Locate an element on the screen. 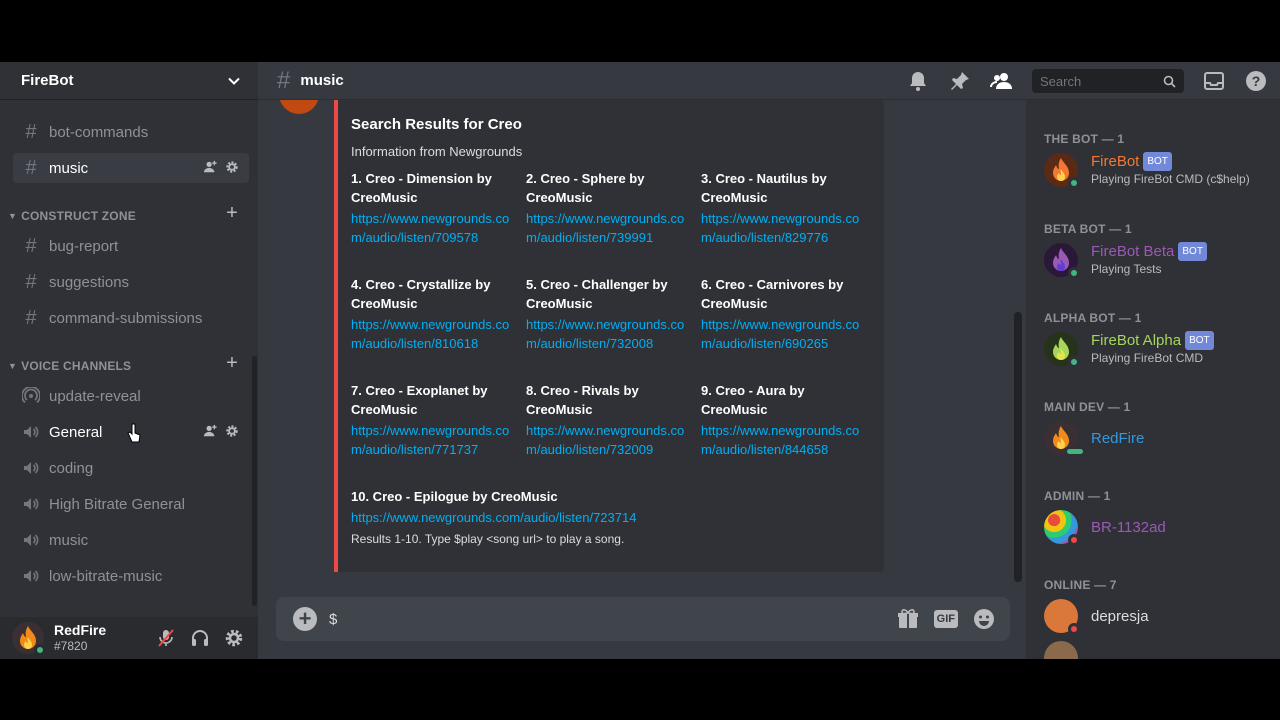  caret-down-icon: ▼ is located at coordinates (13, 366).